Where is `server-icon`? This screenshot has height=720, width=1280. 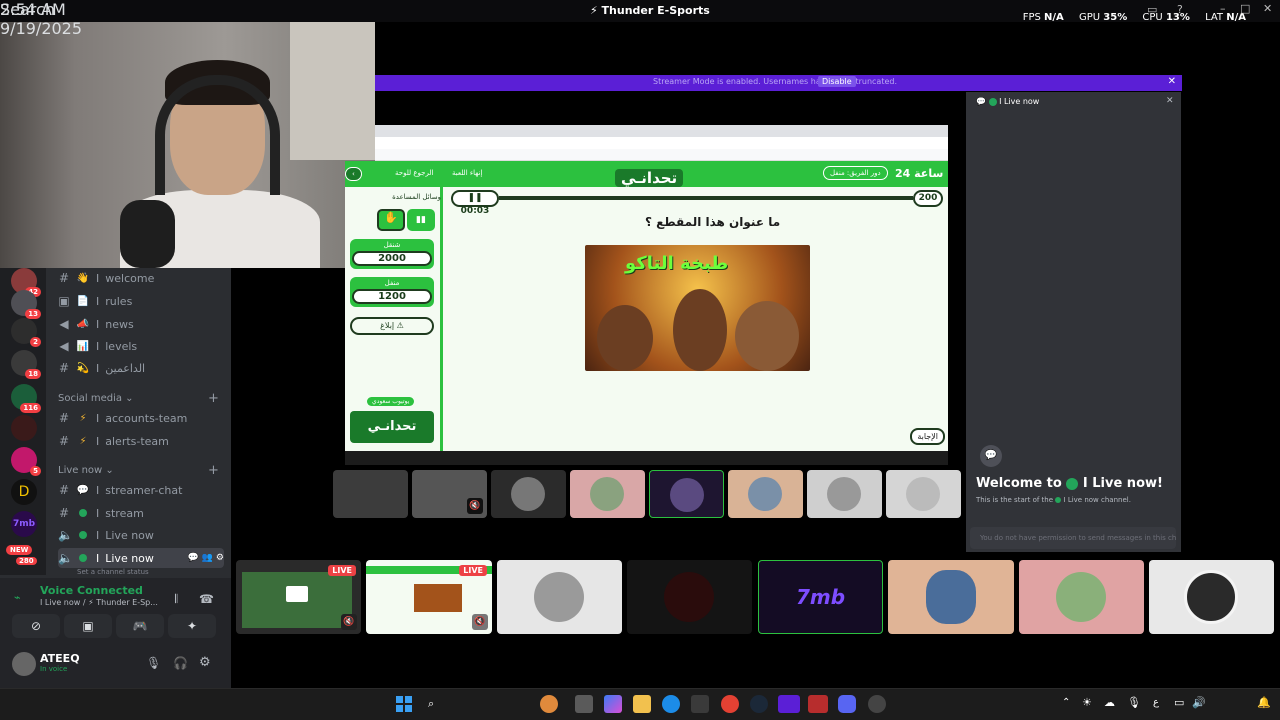 server-icon is located at coordinates (24, 428).